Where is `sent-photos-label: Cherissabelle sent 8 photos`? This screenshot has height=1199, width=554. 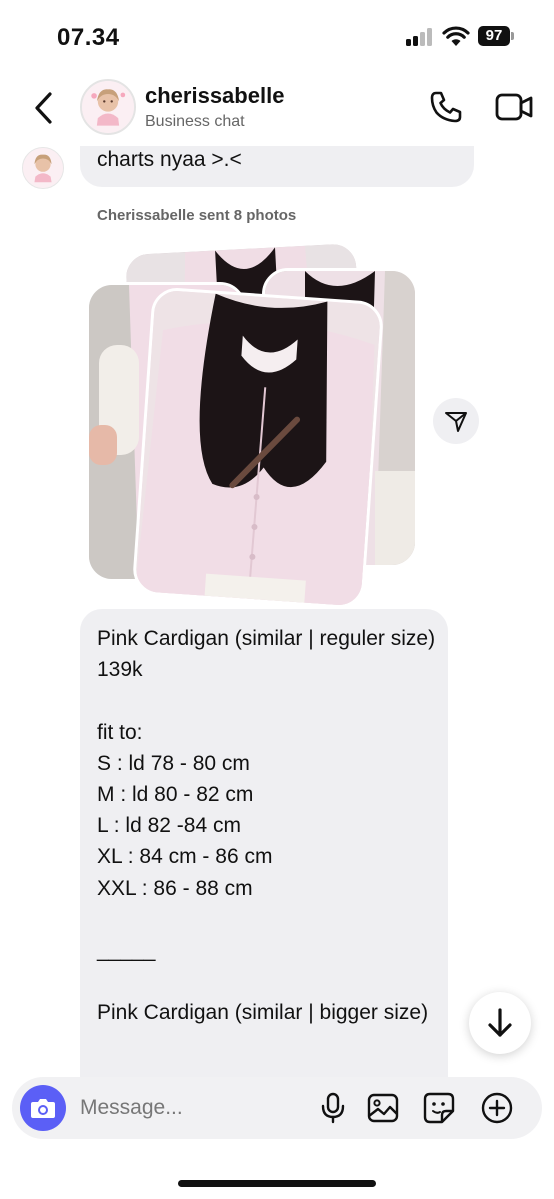 sent-photos-label: Cherissabelle sent 8 photos is located at coordinates (197, 215).